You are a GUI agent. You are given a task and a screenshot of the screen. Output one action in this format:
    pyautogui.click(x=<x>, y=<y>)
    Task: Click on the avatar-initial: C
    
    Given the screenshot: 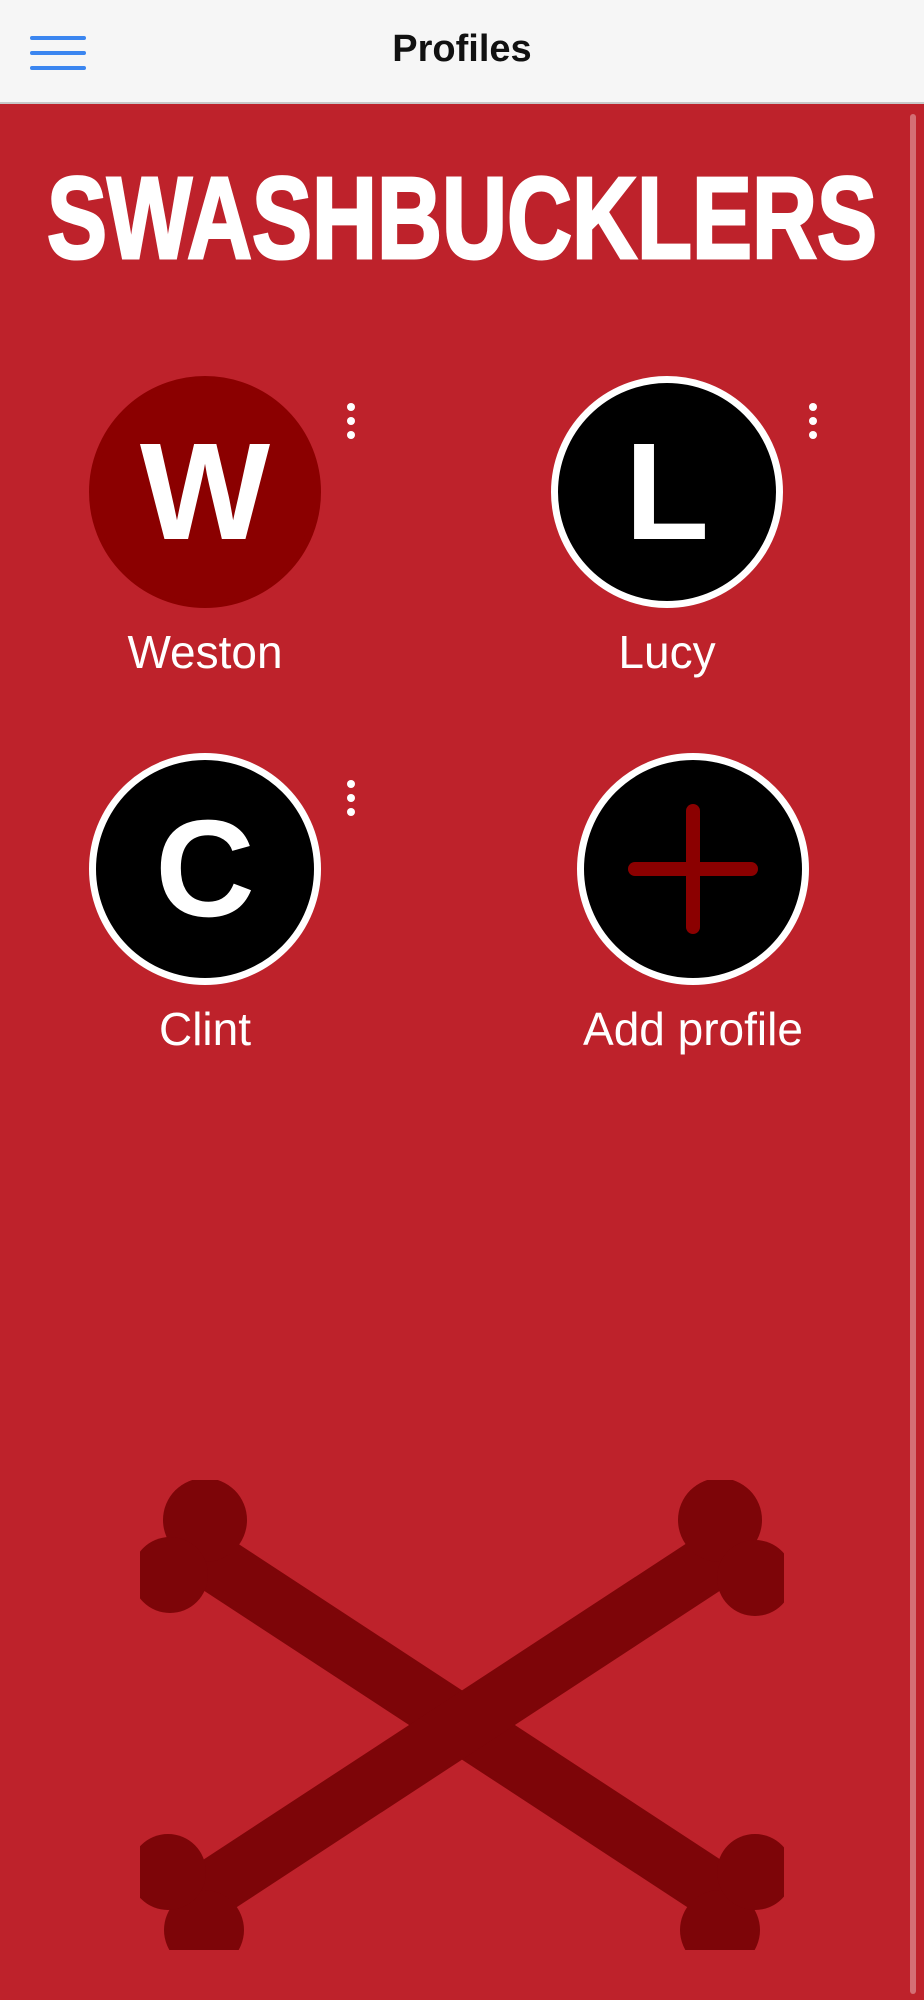 What is the action you would take?
    pyautogui.click(x=205, y=869)
    